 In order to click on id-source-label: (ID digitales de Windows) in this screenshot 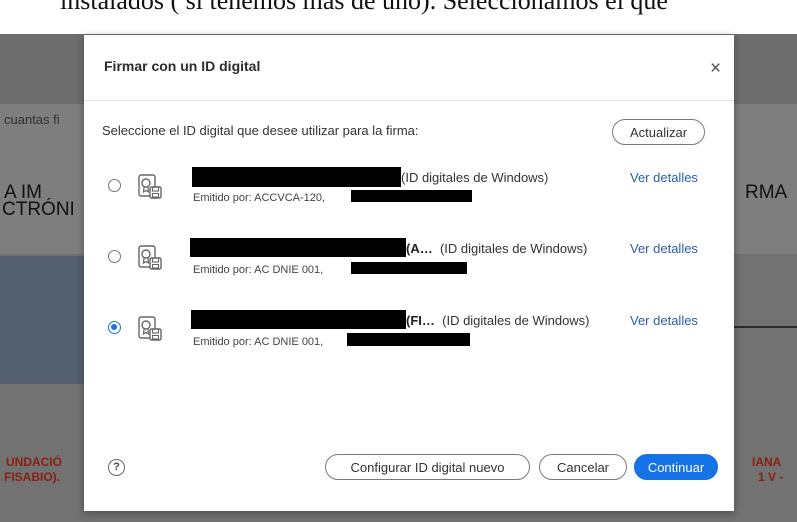, I will do `click(475, 177)`.